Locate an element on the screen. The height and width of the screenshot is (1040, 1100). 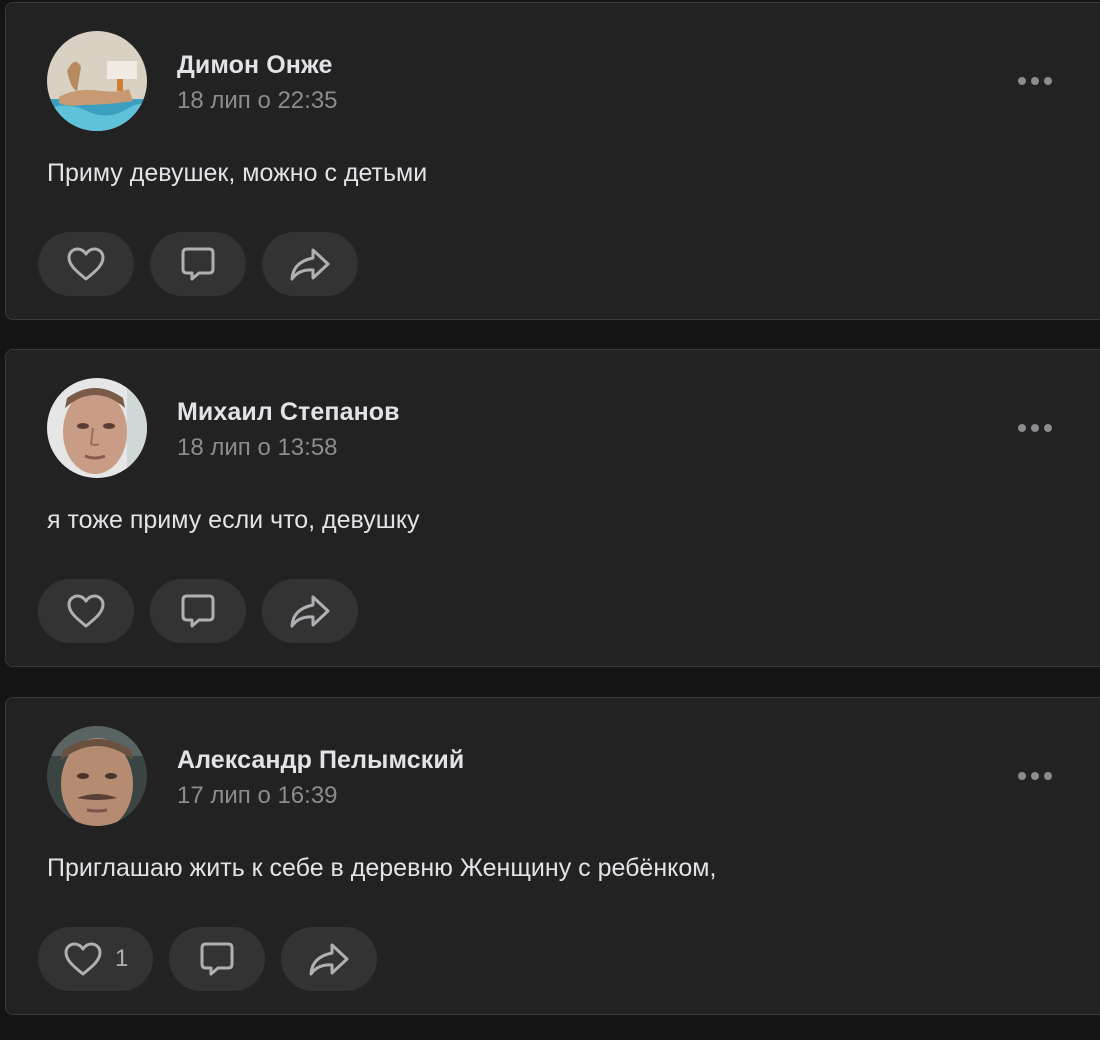
post-time: 17 лип о 16:39 is located at coordinates (257, 796).